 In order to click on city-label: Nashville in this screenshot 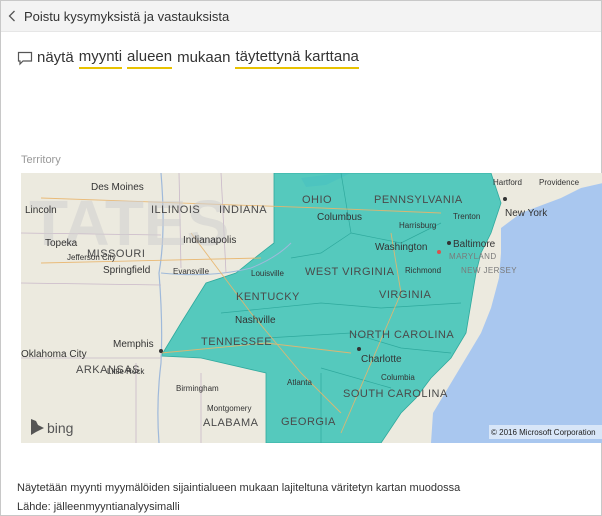, I will do `click(255, 320)`.